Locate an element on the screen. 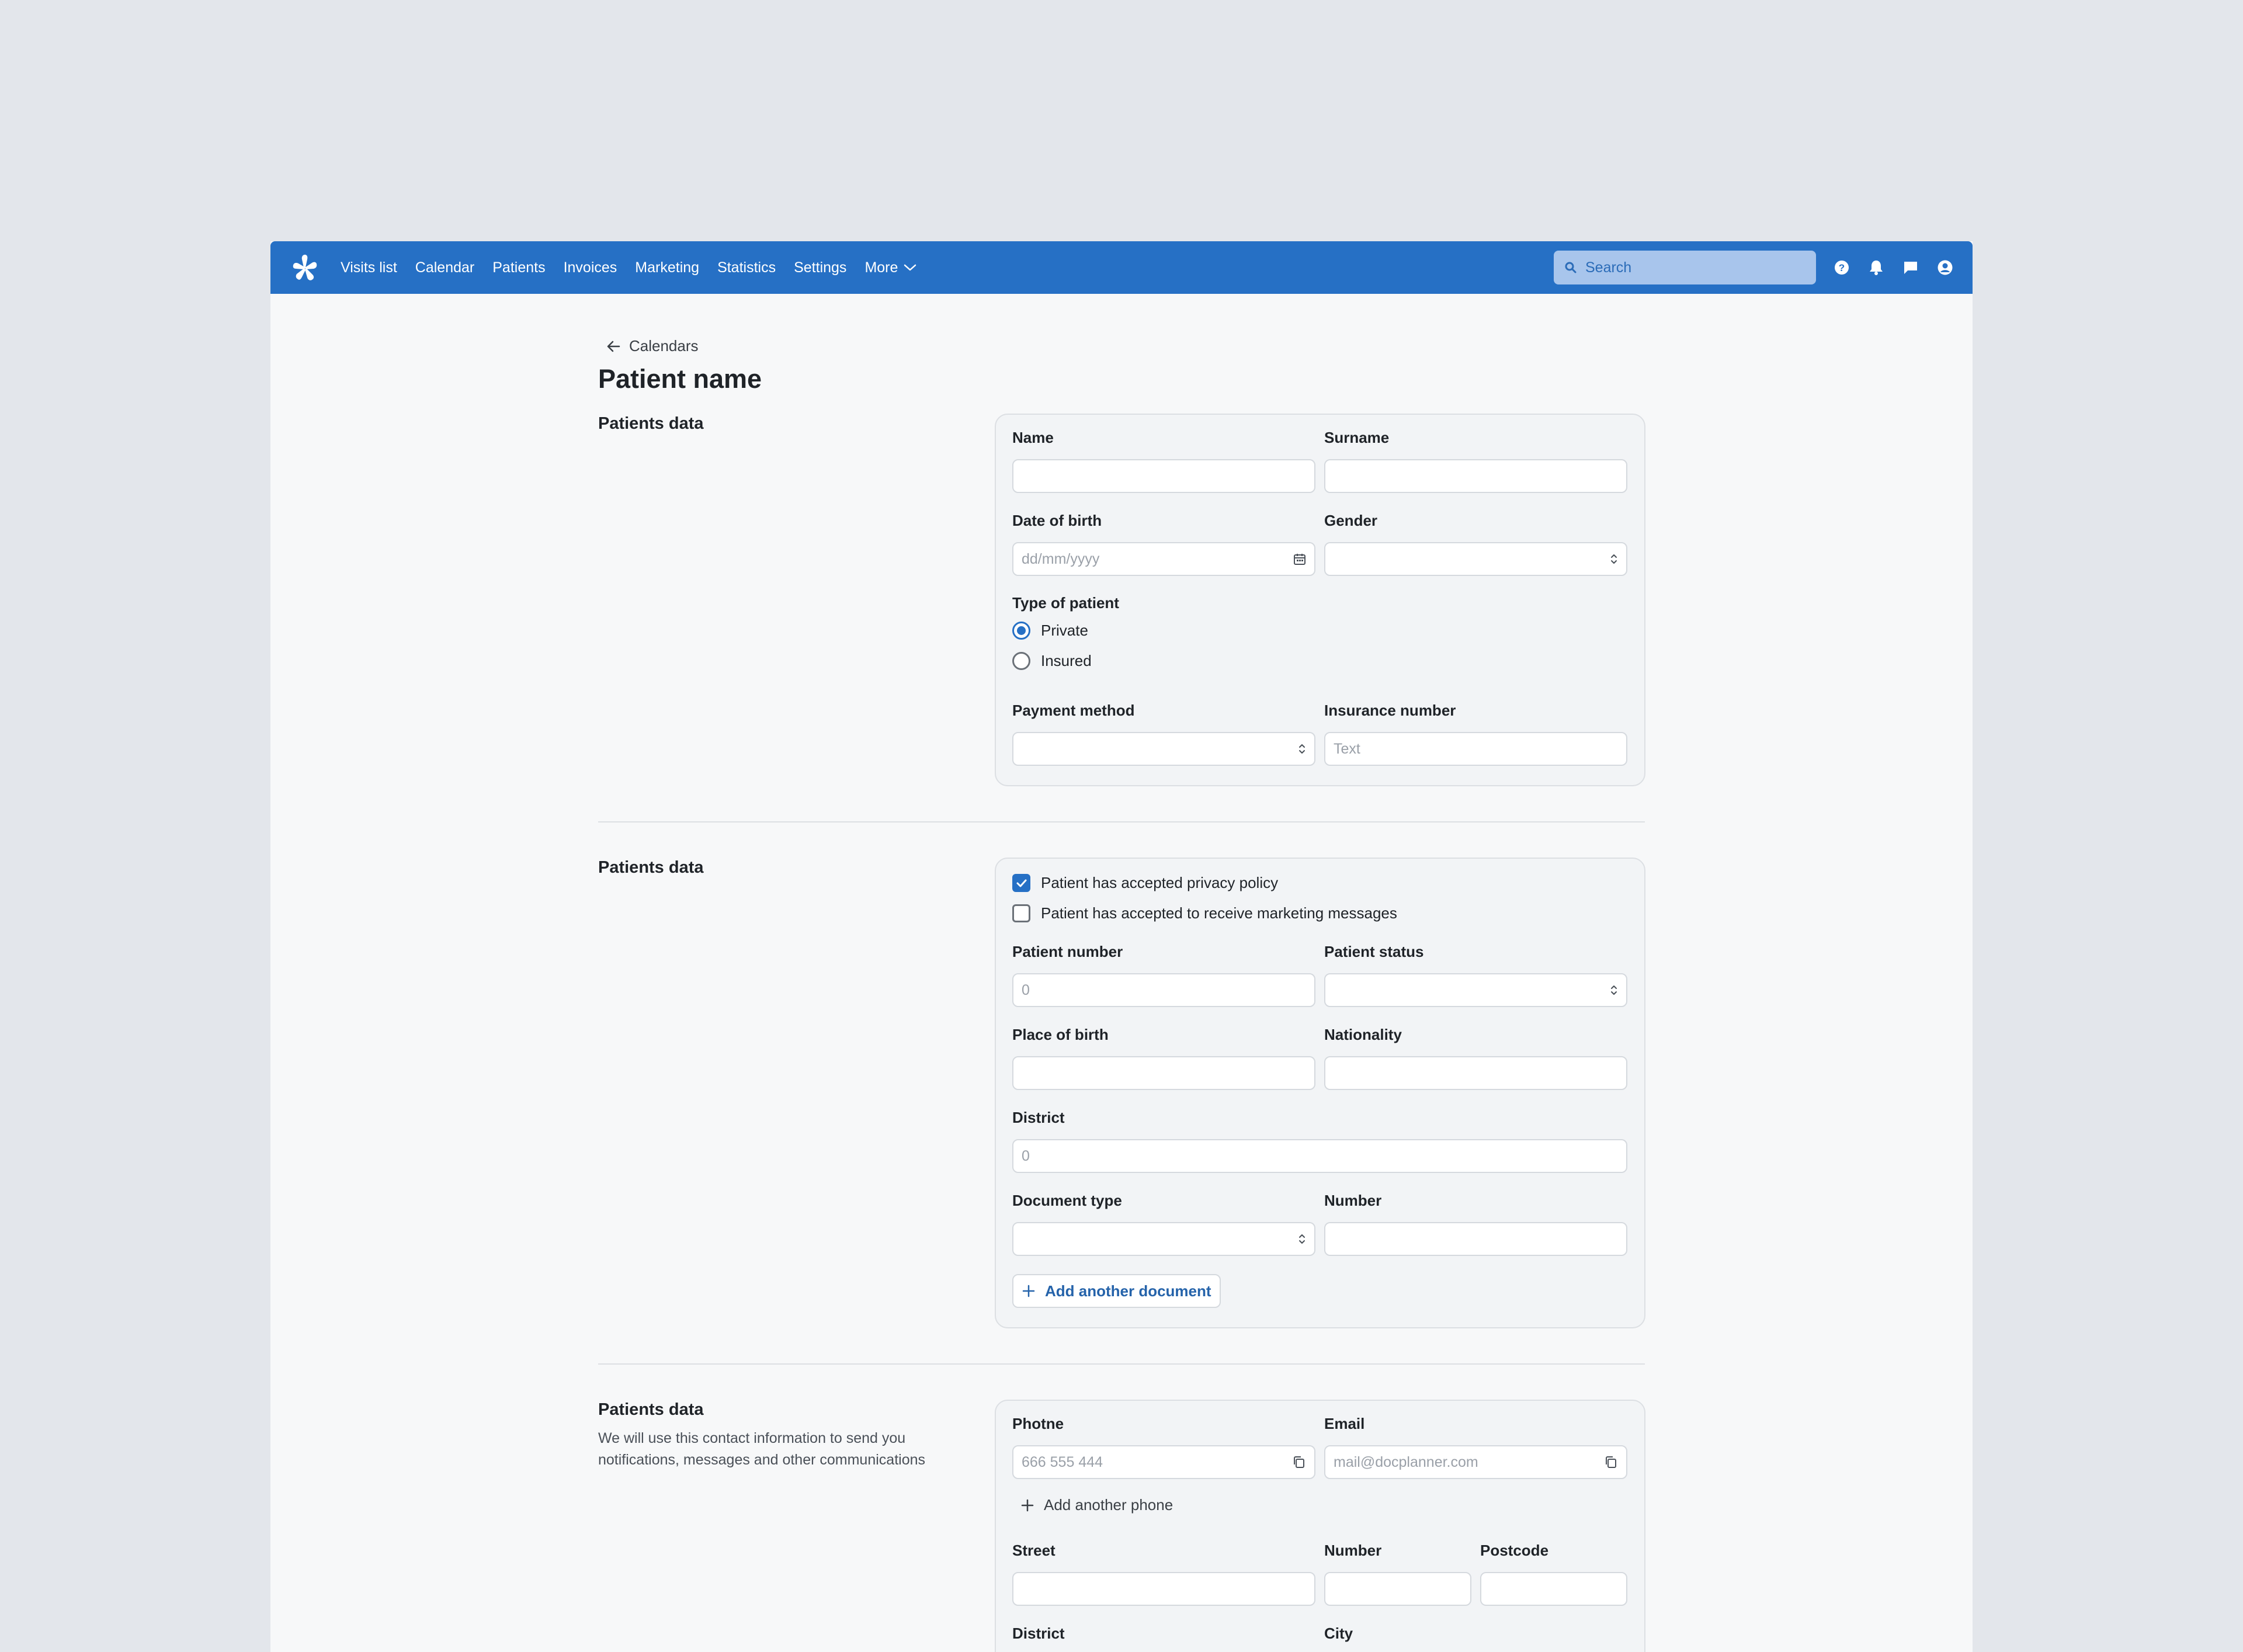 The height and width of the screenshot is (1652, 2243). dob-input: dd/mm/yyyy is located at coordinates (1163, 559).